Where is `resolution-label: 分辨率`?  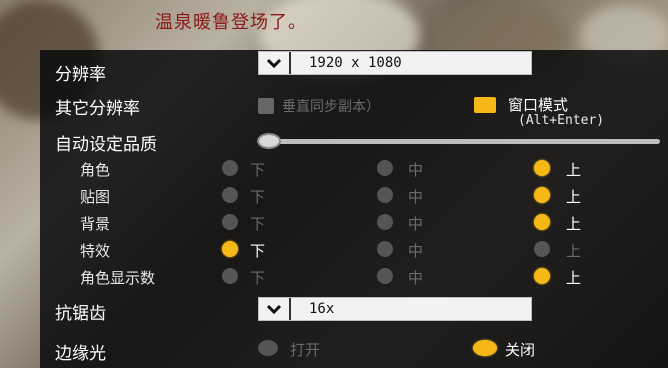 resolution-label: 分辨率 is located at coordinates (80, 75).